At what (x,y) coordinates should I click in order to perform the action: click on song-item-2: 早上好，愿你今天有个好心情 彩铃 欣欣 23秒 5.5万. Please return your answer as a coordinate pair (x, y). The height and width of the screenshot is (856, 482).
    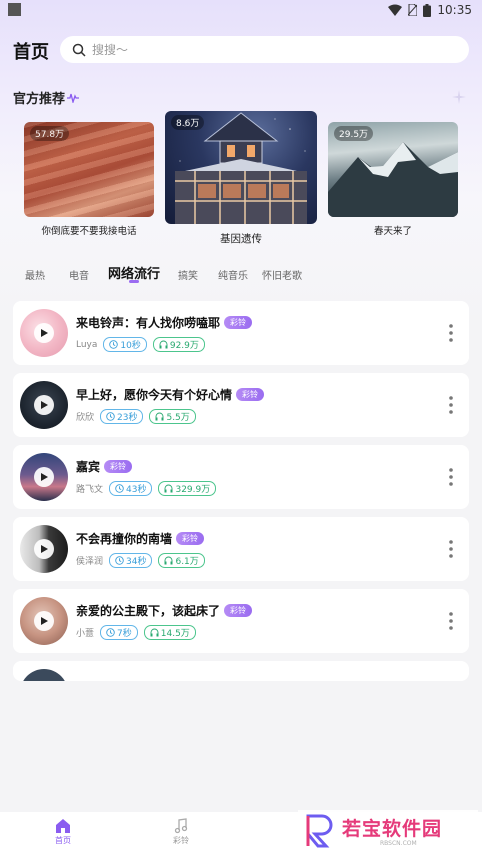
    Looking at the image, I should click on (241, 405).